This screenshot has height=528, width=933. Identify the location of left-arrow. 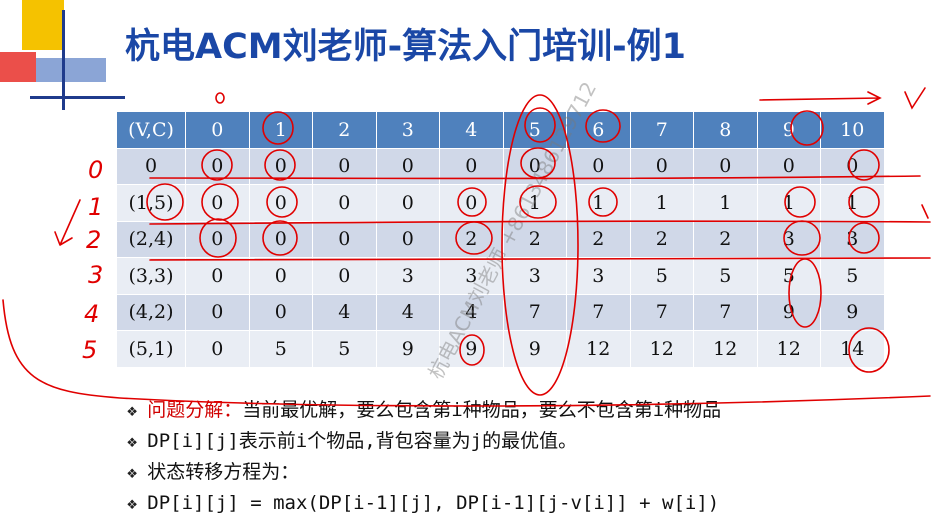
(67, 222).